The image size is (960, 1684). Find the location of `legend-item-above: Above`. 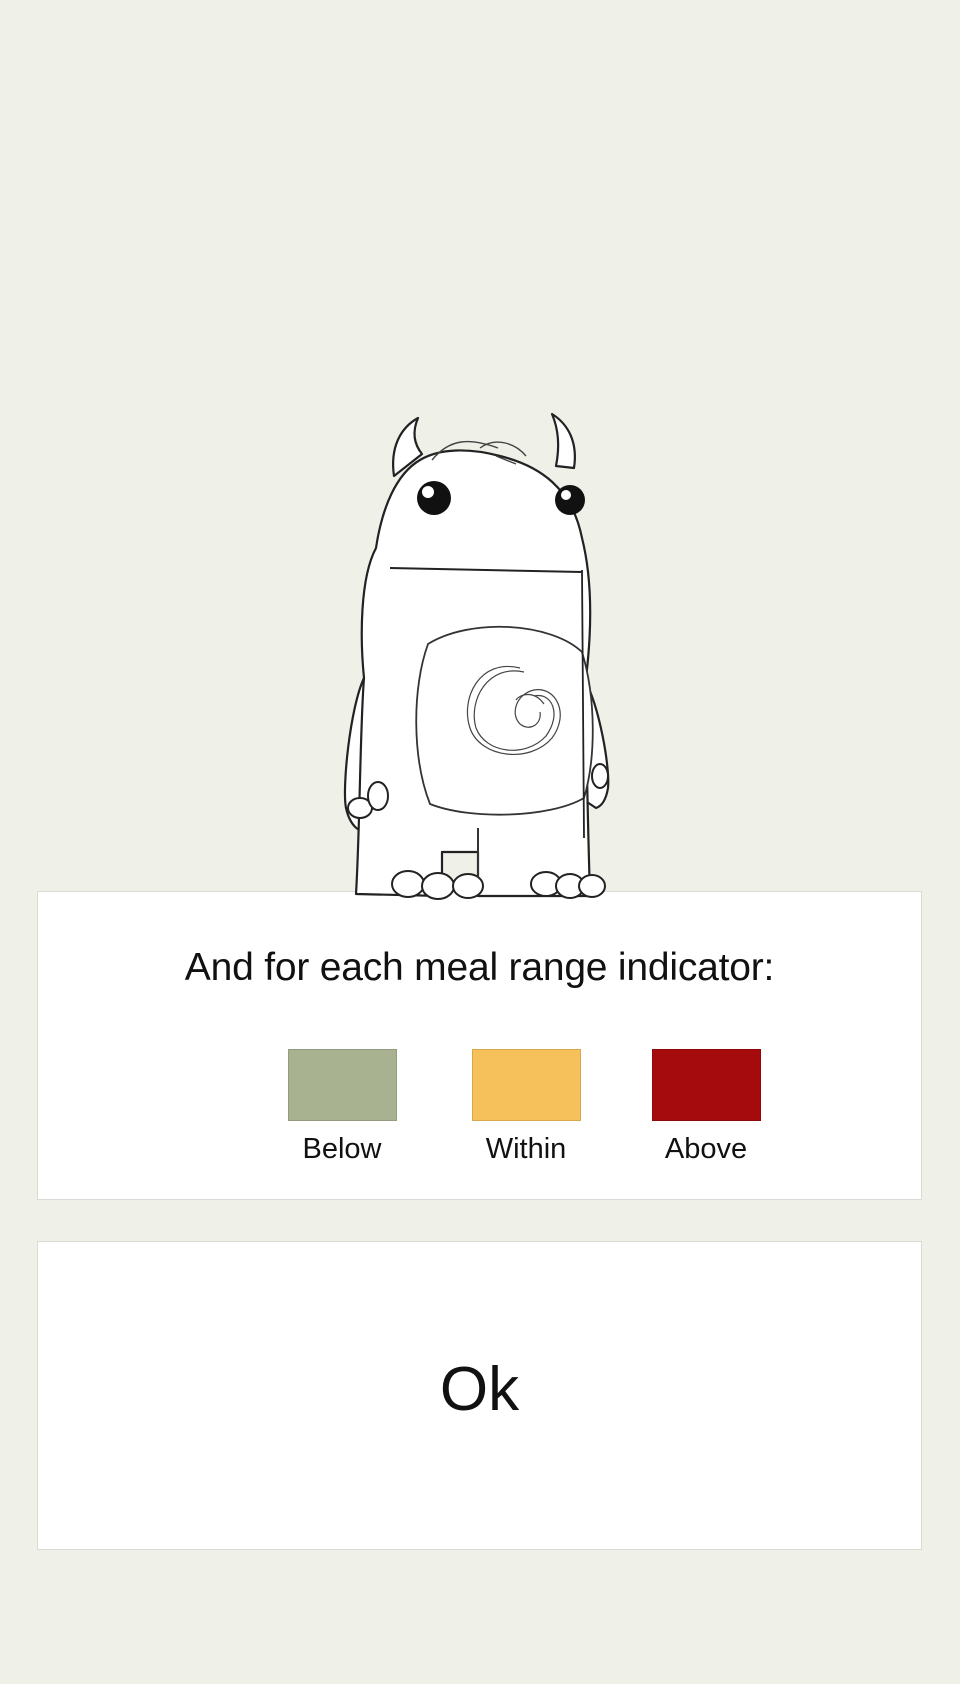

legend-item-above: Above is located at coordinates (706, 1107).